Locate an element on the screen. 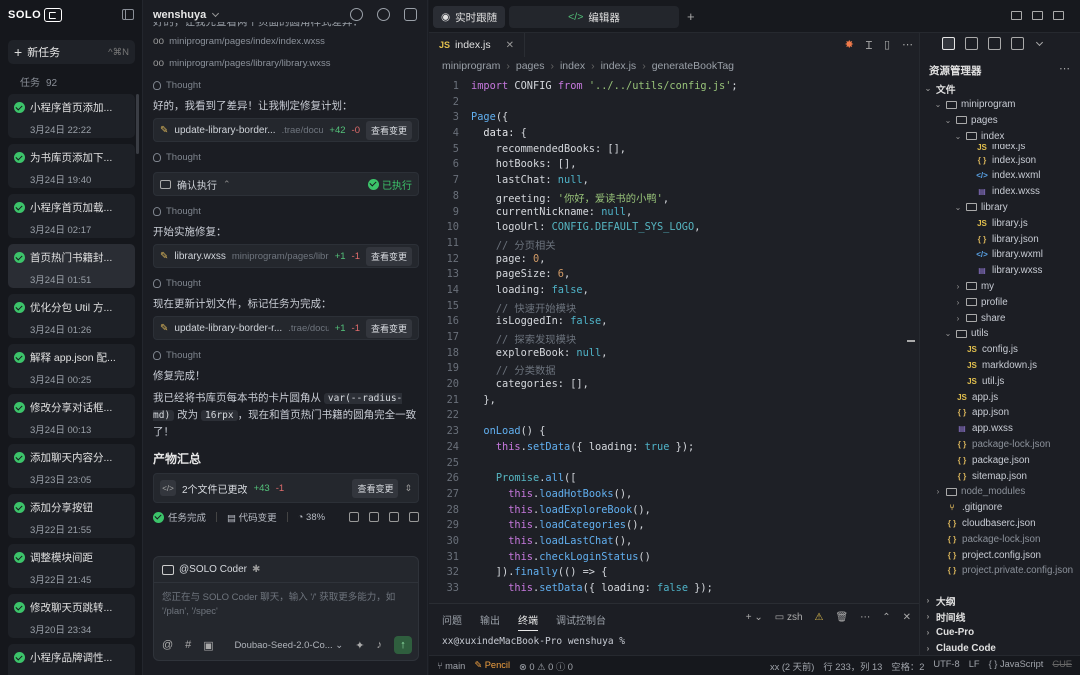 This screenshot has height=675, width=1080. explorer-section: › 大纲 is located at coordinates (1000, 601).